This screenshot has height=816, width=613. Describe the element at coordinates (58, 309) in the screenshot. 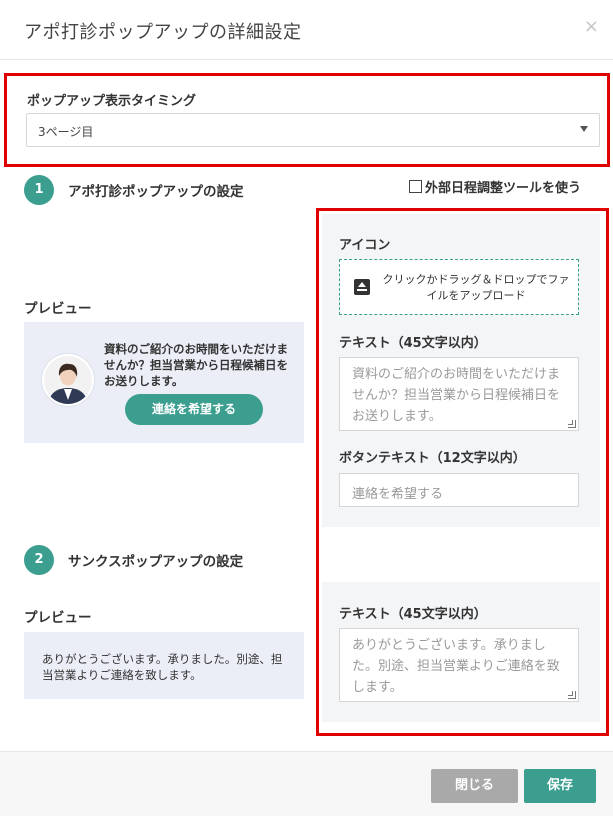

I see `preview1-label: プレビュー` at that location.